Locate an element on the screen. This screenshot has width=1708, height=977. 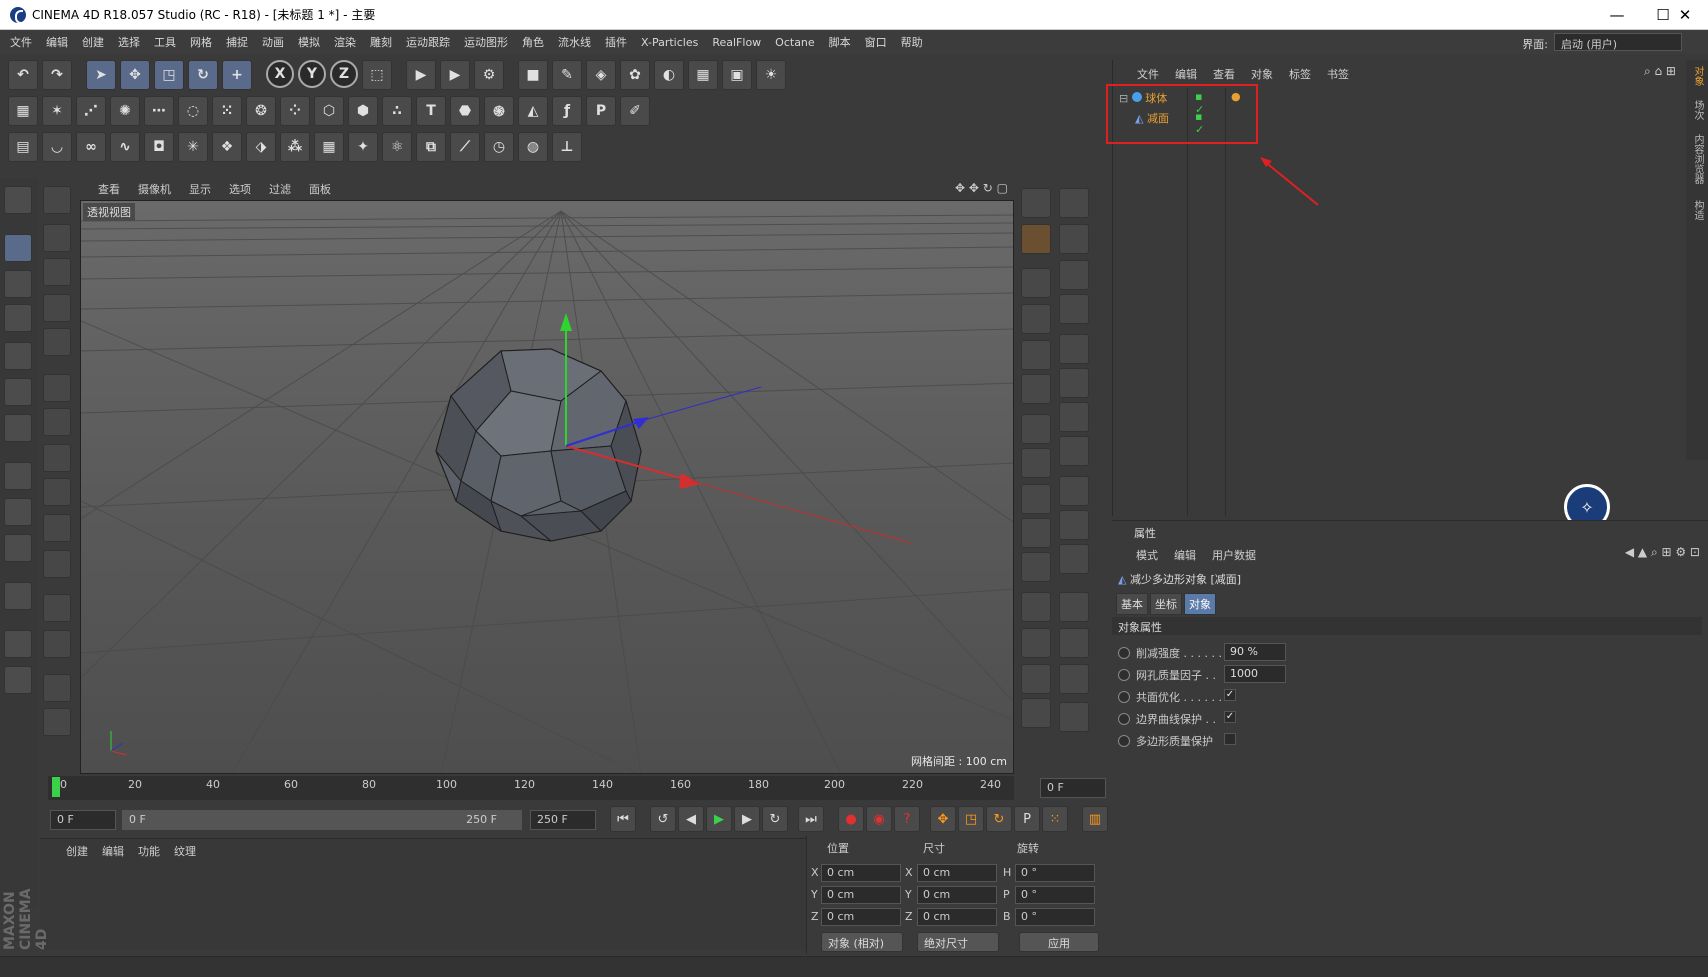
array-tool-icon is located at coordinates (1036, 429).